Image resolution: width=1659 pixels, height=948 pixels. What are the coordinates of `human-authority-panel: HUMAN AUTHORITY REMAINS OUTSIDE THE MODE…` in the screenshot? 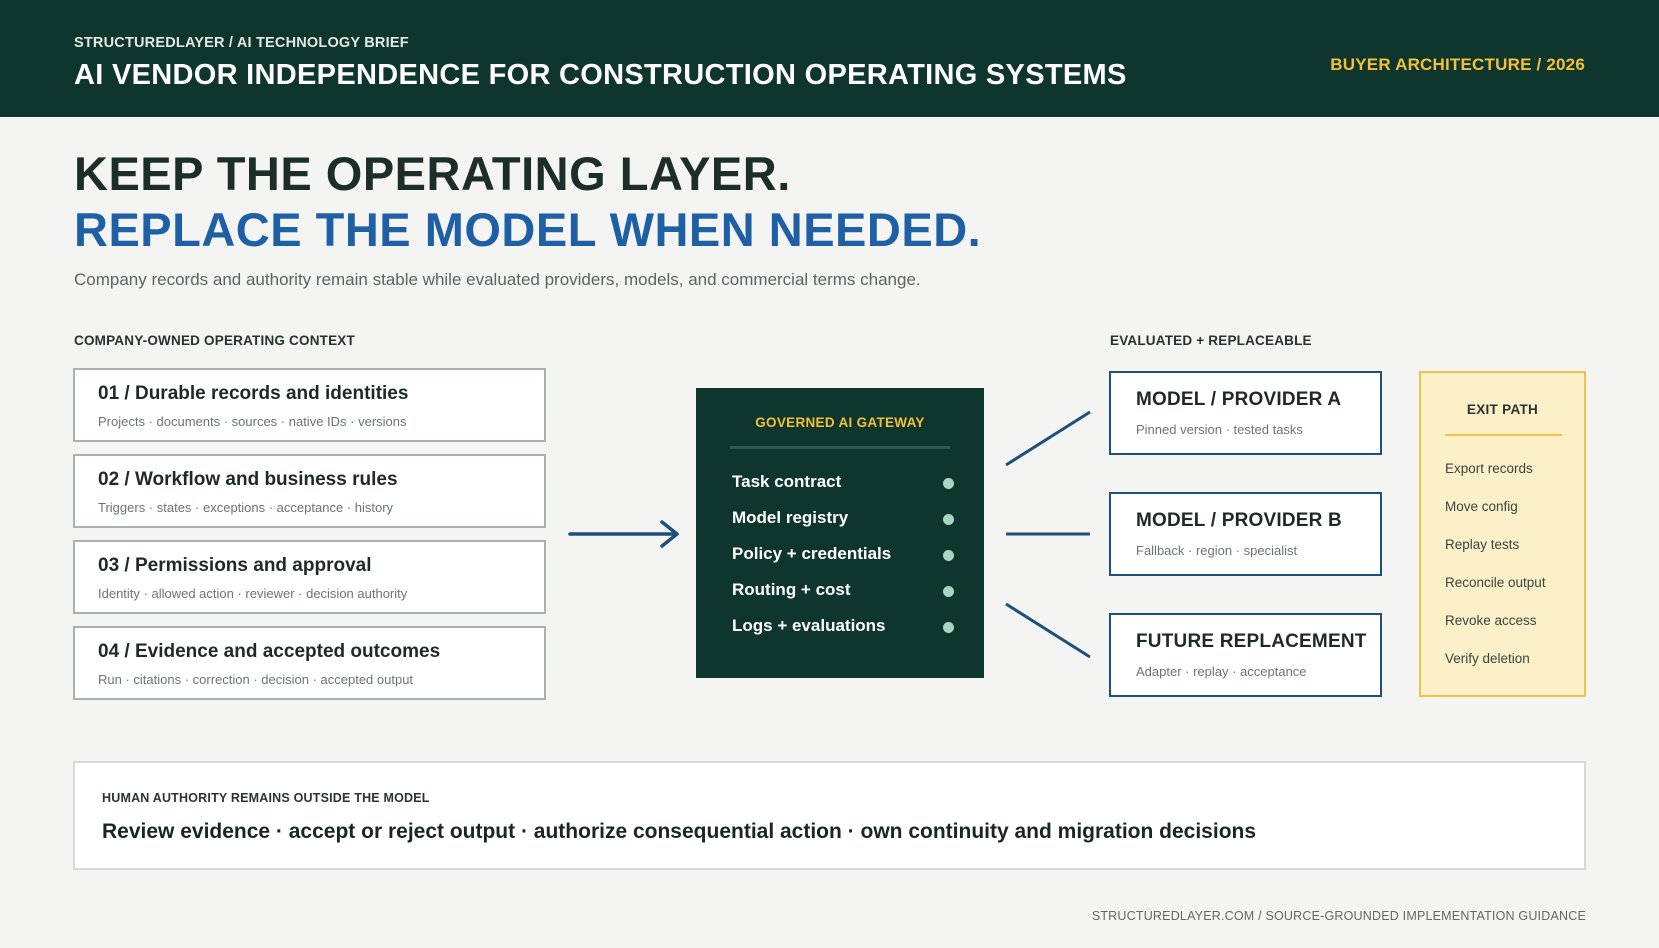 It's located at (829, 815).